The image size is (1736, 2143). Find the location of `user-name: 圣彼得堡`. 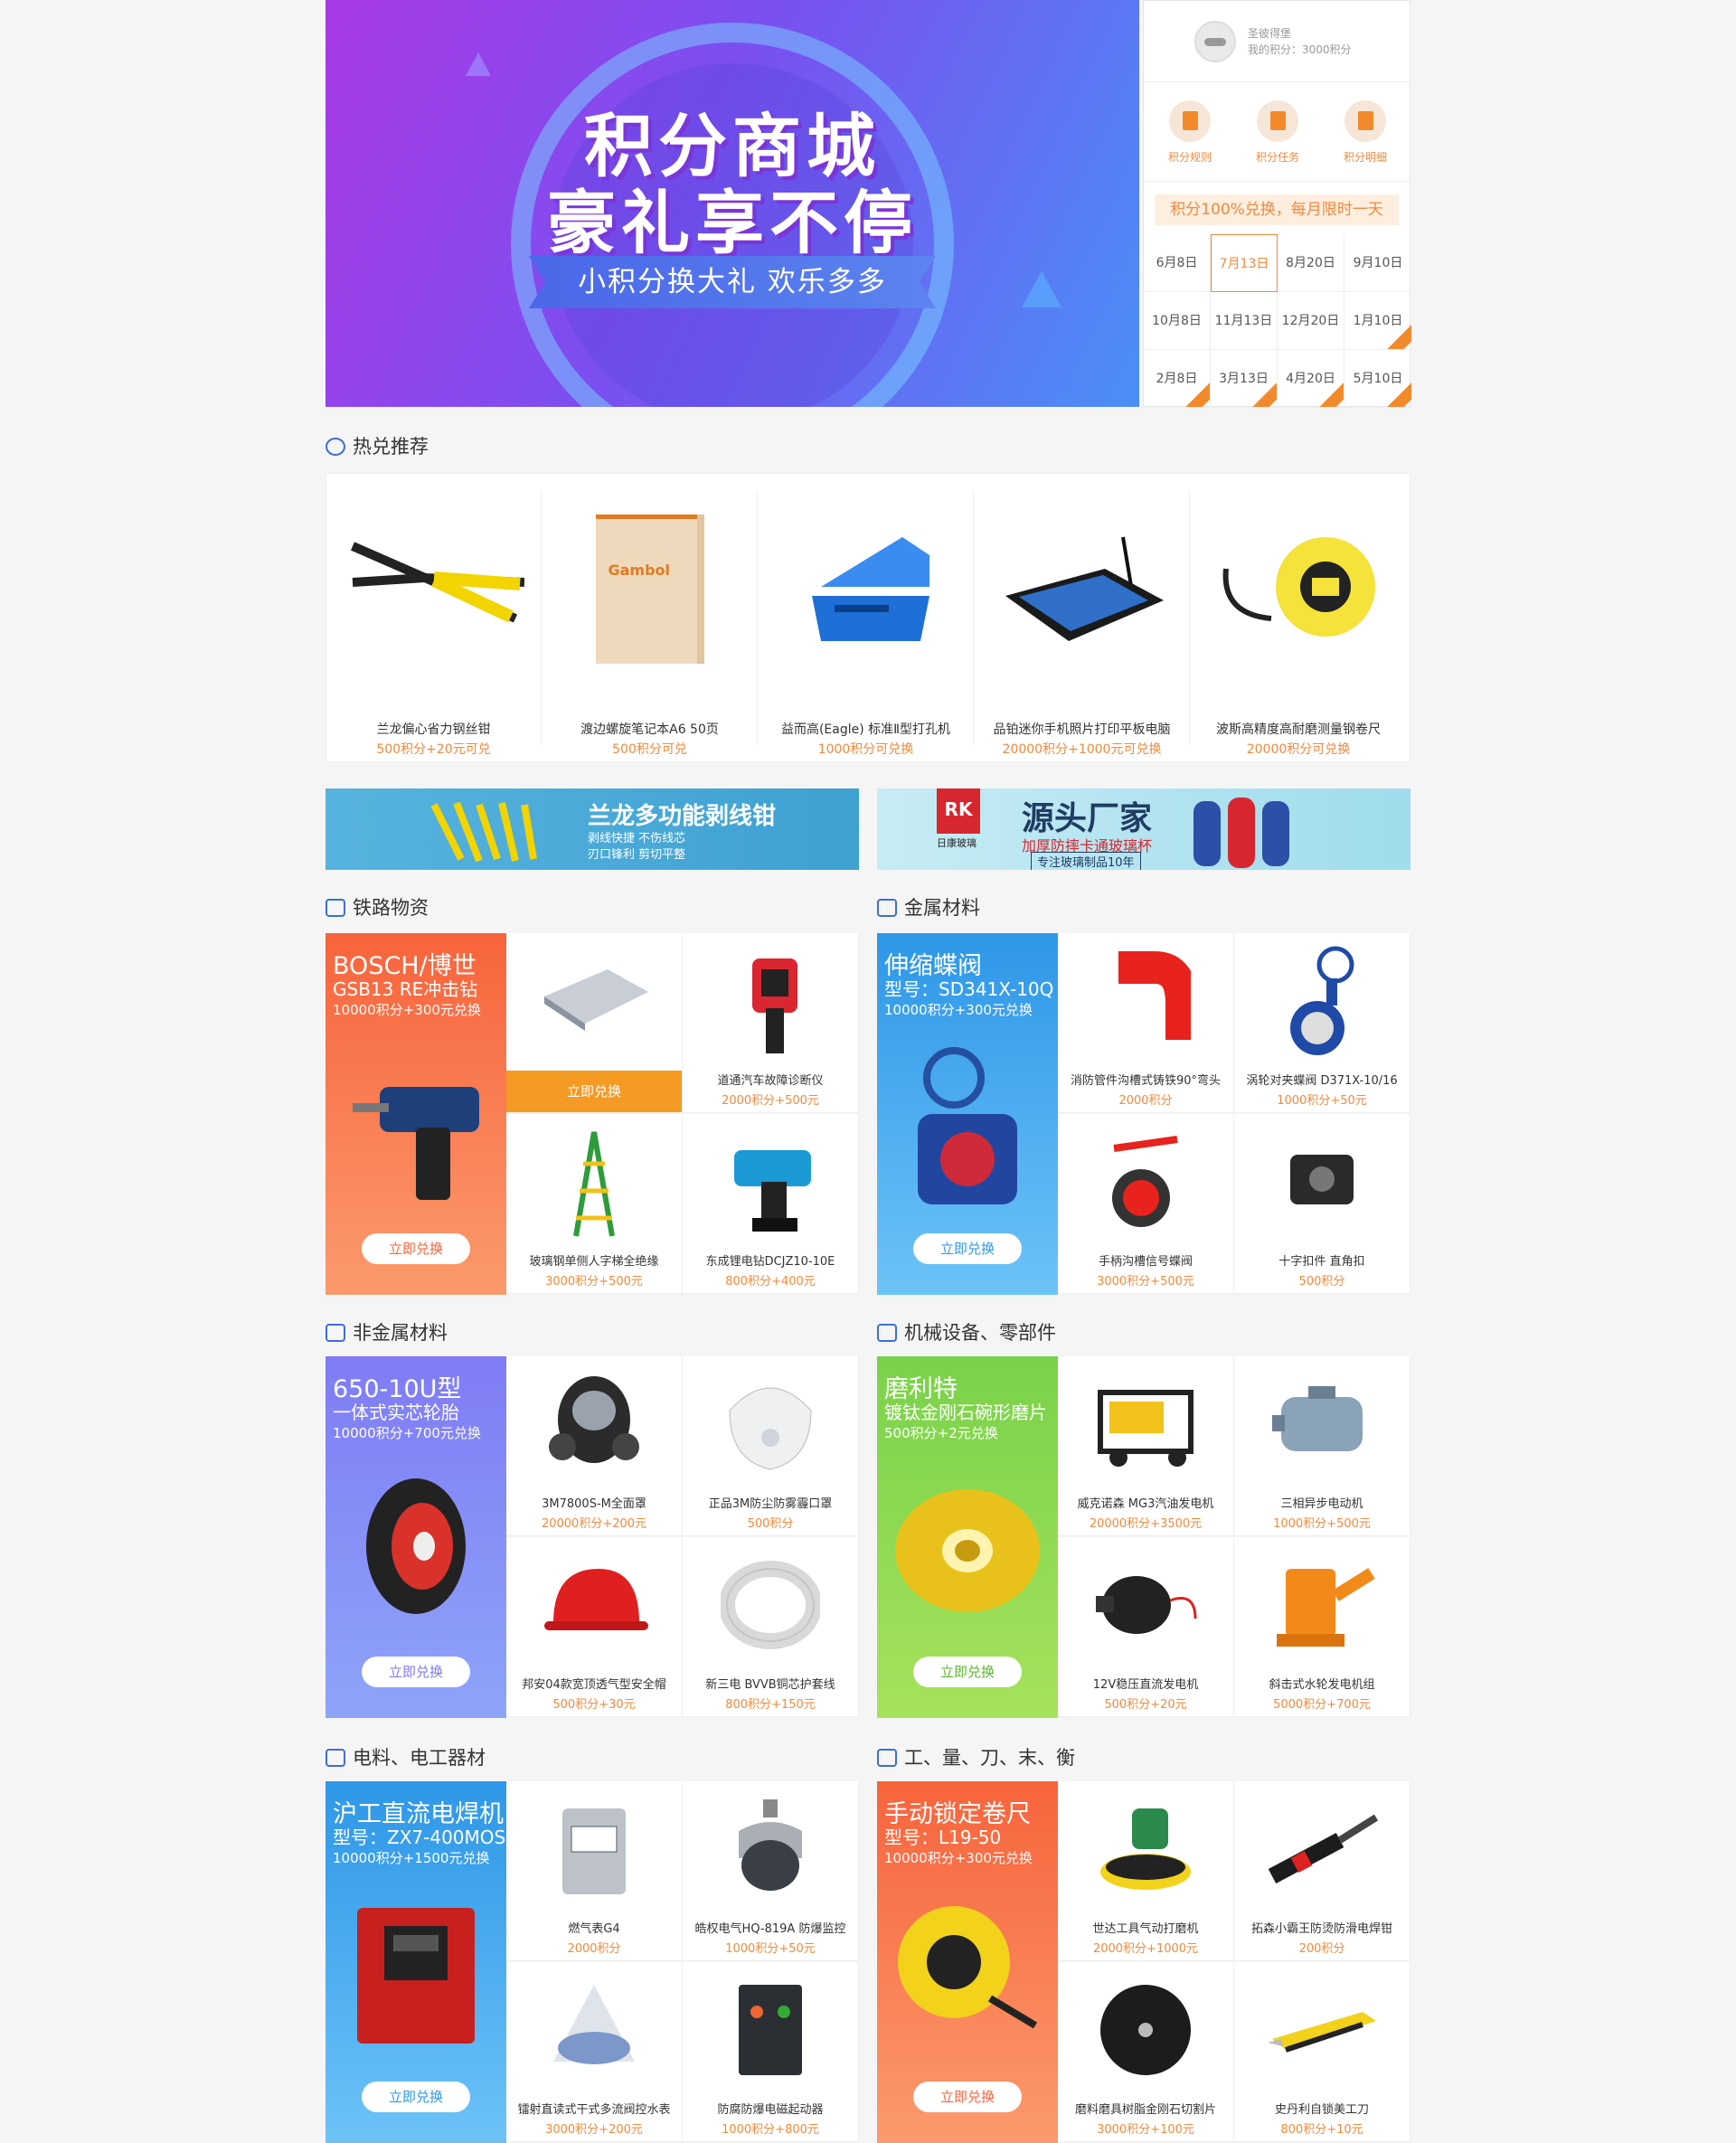

user-name: 圣彼得堡 is located at coordinates (1269, 33).